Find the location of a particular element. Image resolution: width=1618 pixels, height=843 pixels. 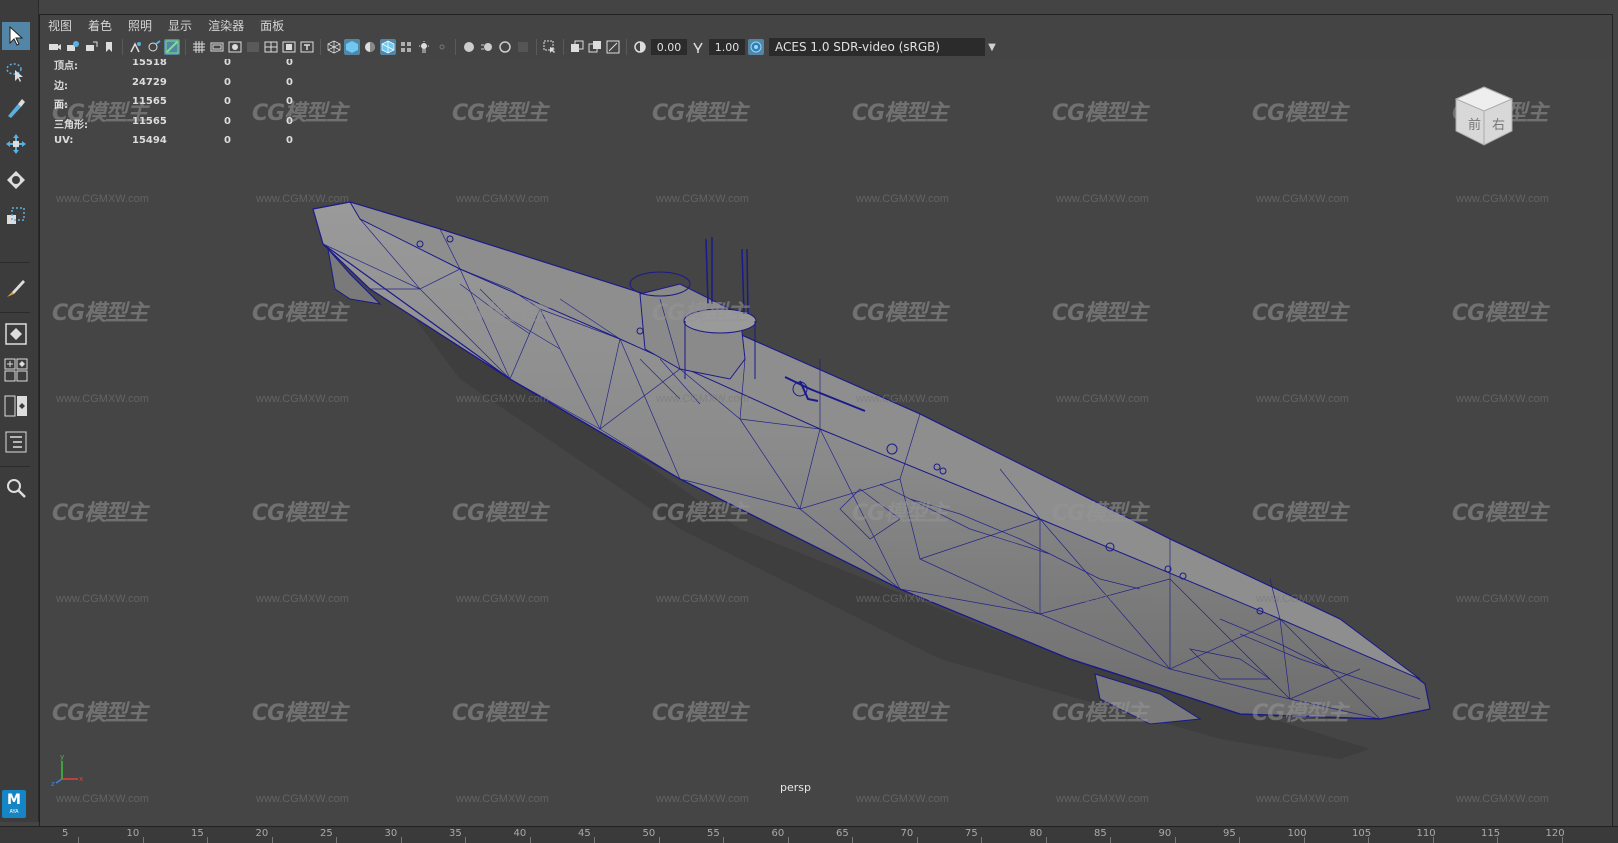

timeline-tick-label: 25 is located at coordinates (326, 833).